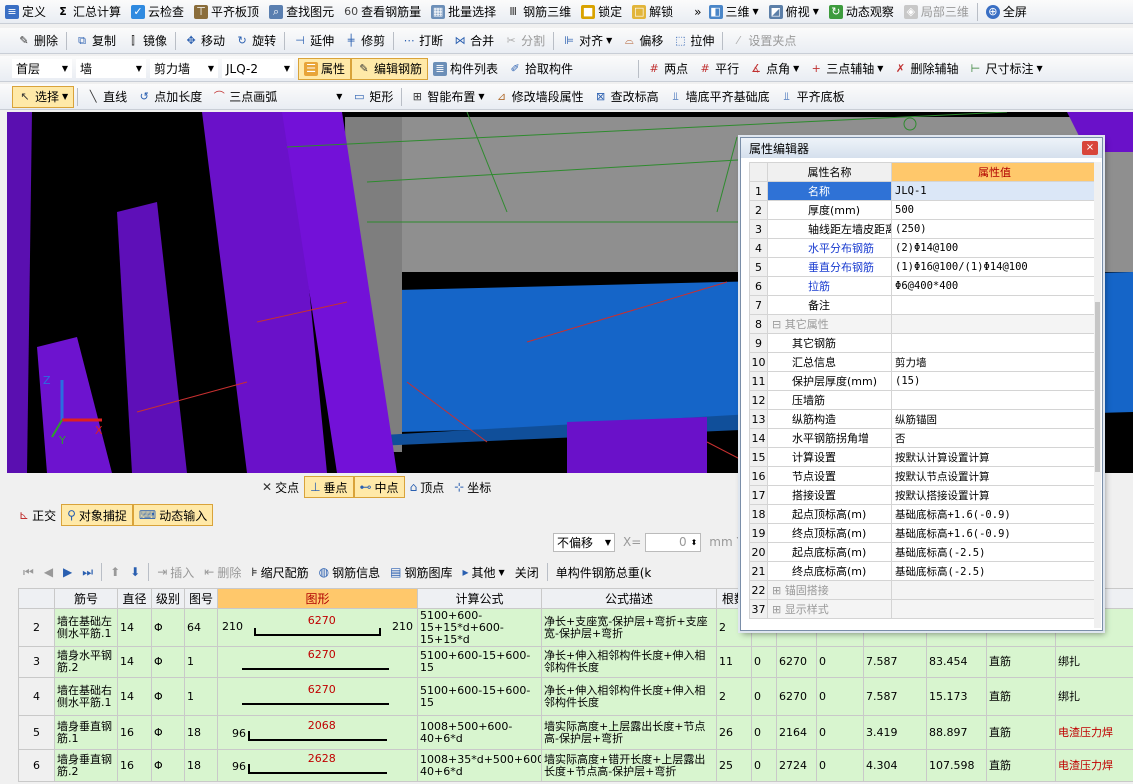 The height and width of the screenshot is (784, 1133). I want to click on define-button: ≡ 定义, so click(25, 12).